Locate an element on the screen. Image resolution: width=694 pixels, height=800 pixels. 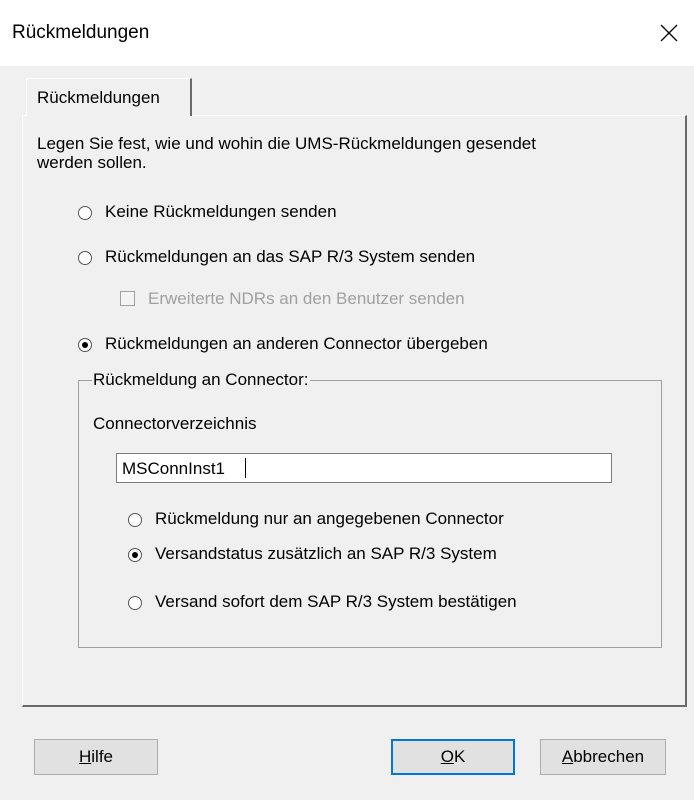
radio-status-sap is located at coordinates (135, 555).